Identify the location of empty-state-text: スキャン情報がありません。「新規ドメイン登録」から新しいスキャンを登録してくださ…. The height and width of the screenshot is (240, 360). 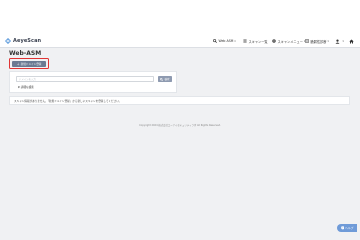
(68, 101).